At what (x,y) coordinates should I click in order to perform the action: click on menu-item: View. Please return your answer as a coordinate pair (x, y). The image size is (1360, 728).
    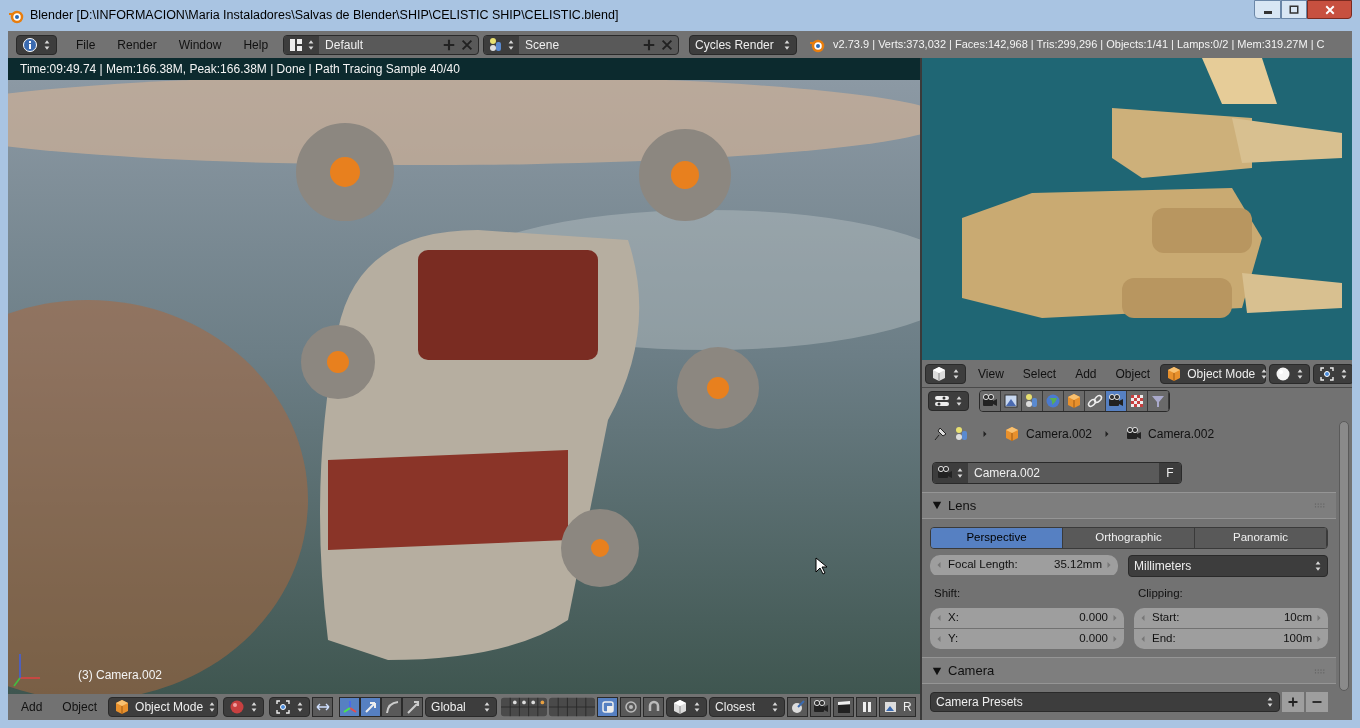
    Looking at the image, I should click on (991, 373).